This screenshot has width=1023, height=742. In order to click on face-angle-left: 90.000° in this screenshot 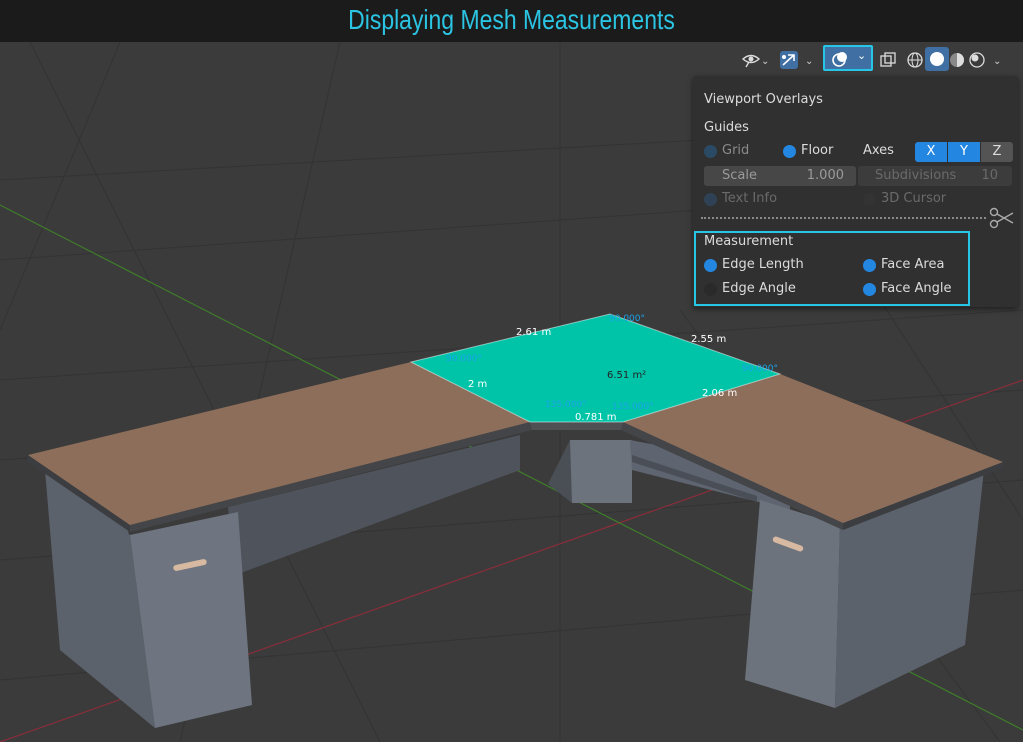, I will do `click(464, 359)`.